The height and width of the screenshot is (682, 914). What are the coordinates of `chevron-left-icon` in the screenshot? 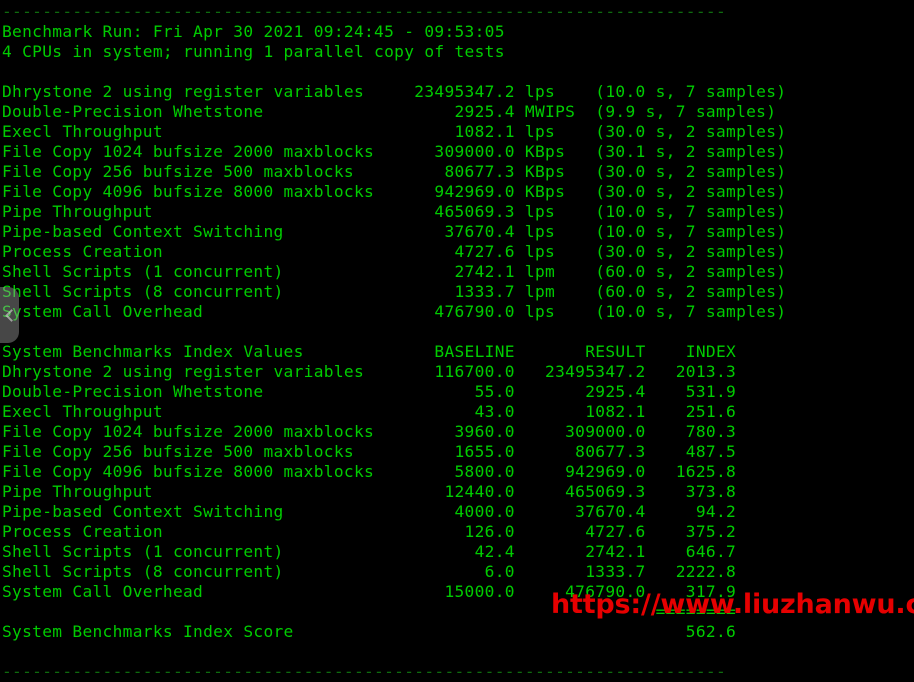 It's located at (11, 315).